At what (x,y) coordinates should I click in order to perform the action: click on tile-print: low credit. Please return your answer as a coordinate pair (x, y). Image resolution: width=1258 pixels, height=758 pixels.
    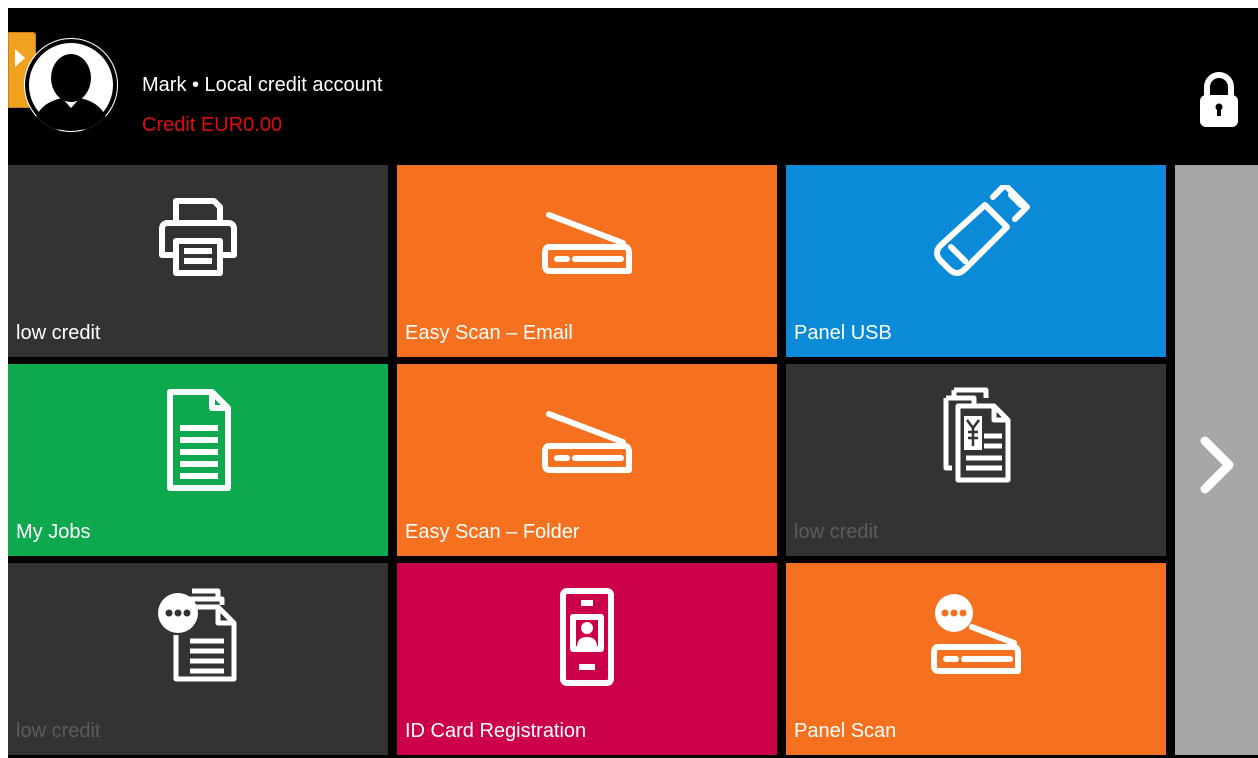
    Looking at the image, I should click on (198, 261).